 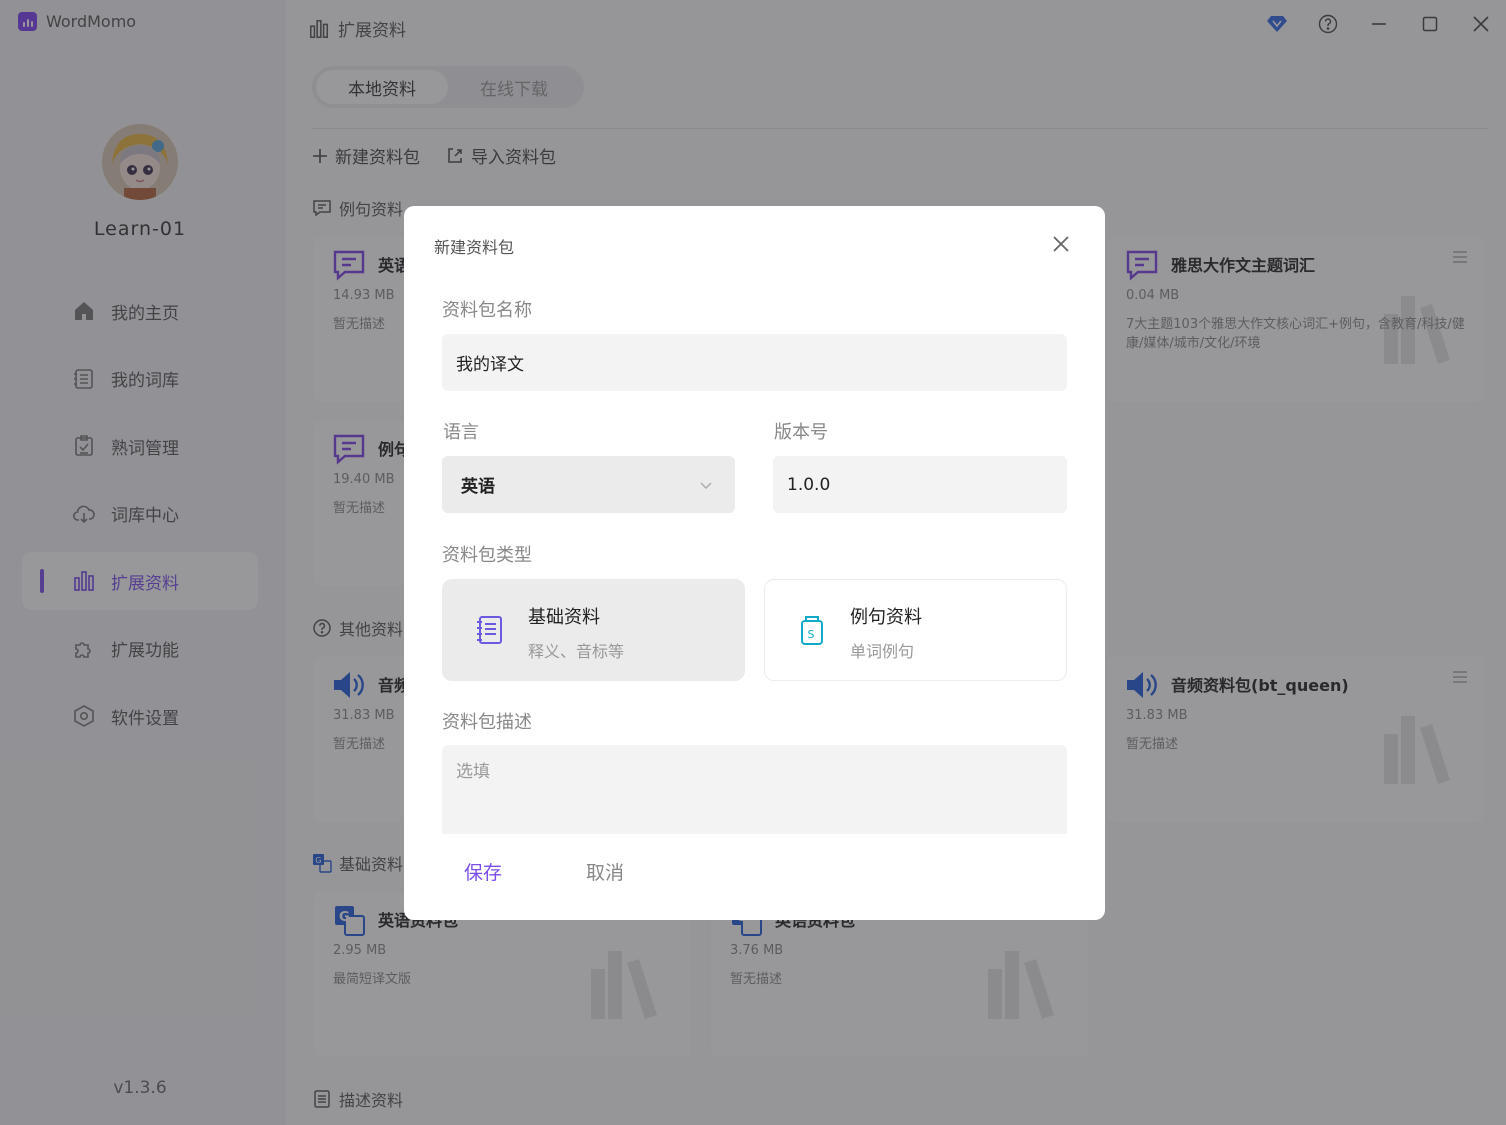 What do you see at coordinates (478, 487) in the screenshot?
I see `language-value: 英语` at bounding box center [478, 487].